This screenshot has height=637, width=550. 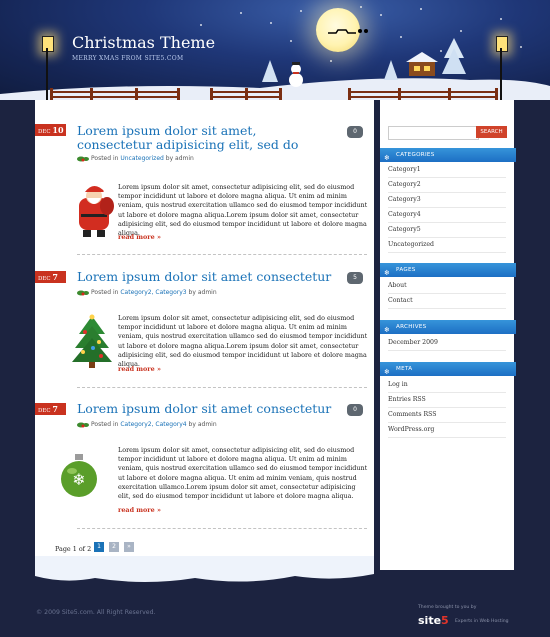 I want to click on category-item: Category3, so click(x=447, y=200).